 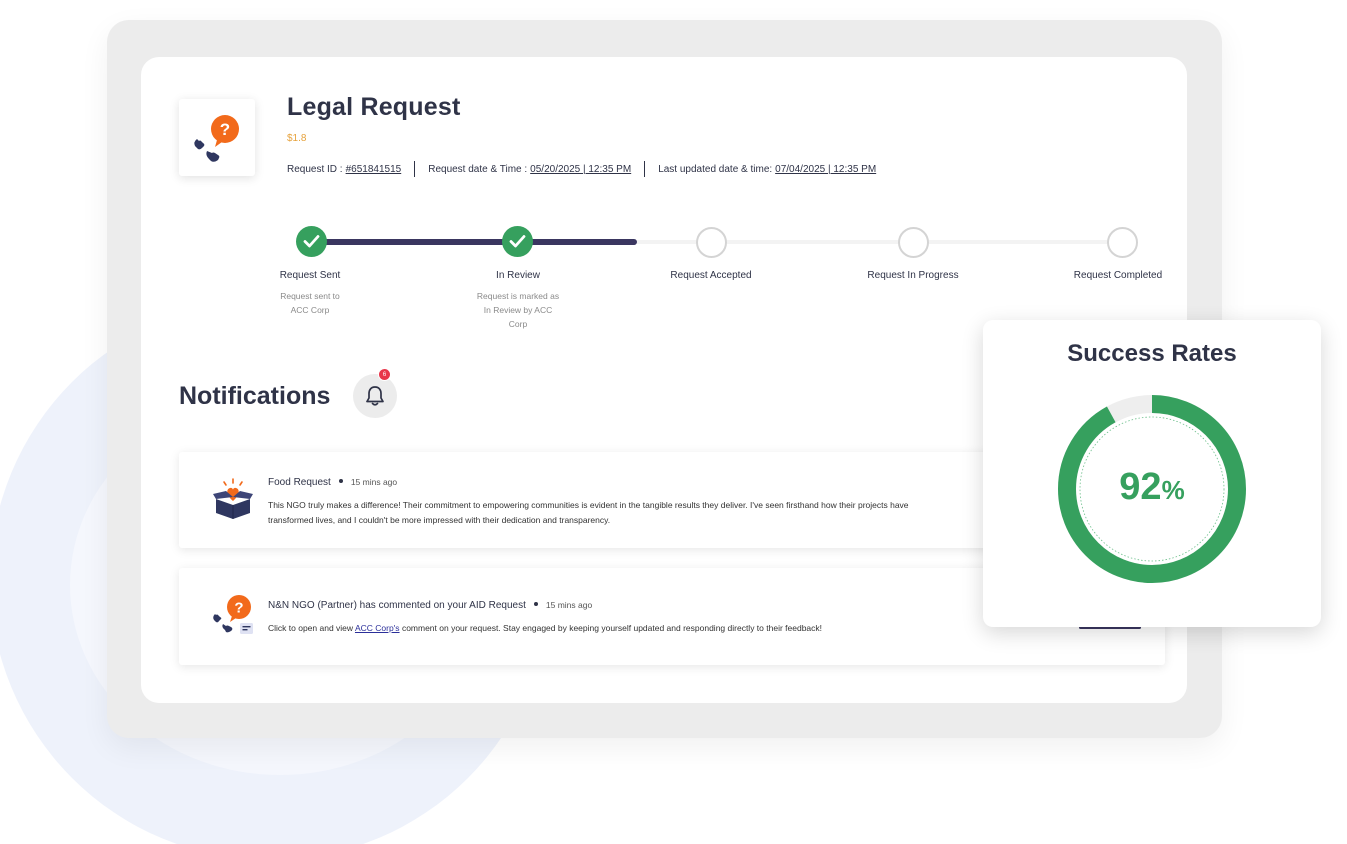 What do you see at coordinates (474, 242) in the screenshot?
I see `progress-fill` at bounding box center [474, 242].